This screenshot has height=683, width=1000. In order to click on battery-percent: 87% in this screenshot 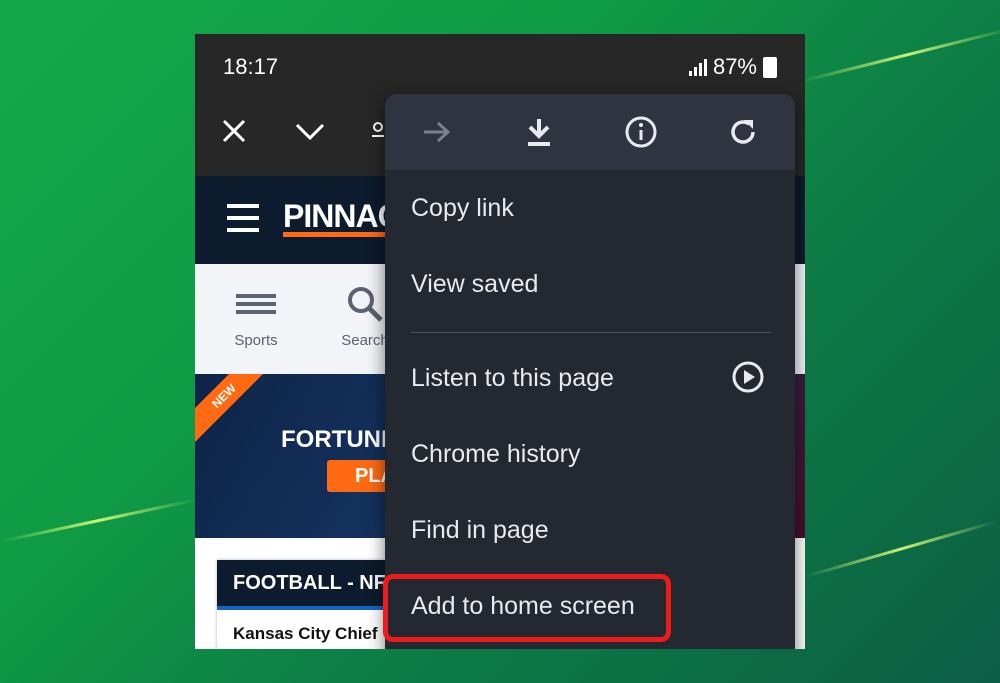, I will do `click(734, 66)`.